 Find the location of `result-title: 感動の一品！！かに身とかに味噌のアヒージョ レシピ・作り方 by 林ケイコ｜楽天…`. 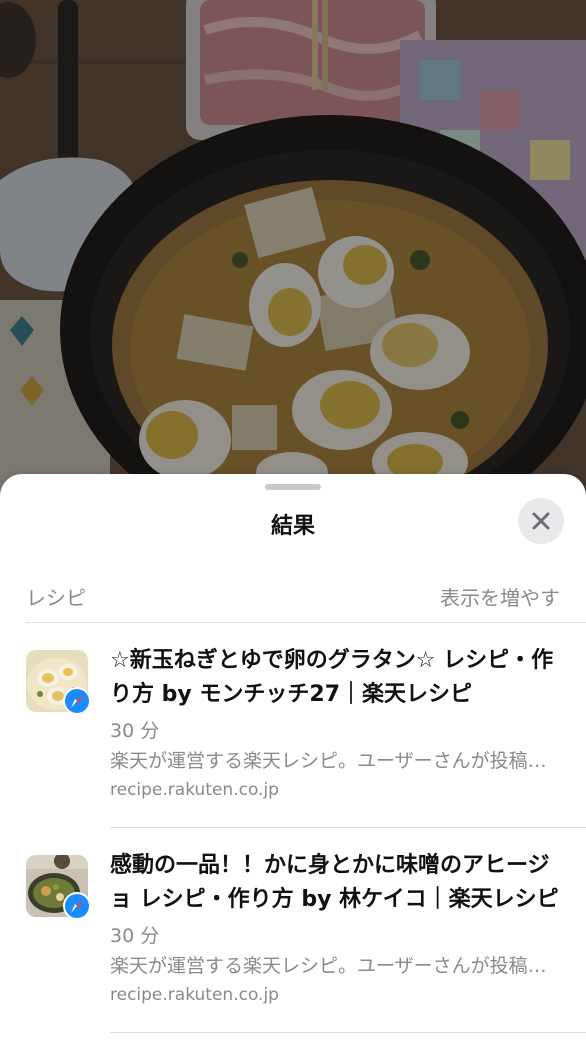

result-title: 感動の一品！！かに身とかに味噌のアヒージョ レシピ・作り方 by 林ケイコ｜楽天… is located at coordinates (334, 882).